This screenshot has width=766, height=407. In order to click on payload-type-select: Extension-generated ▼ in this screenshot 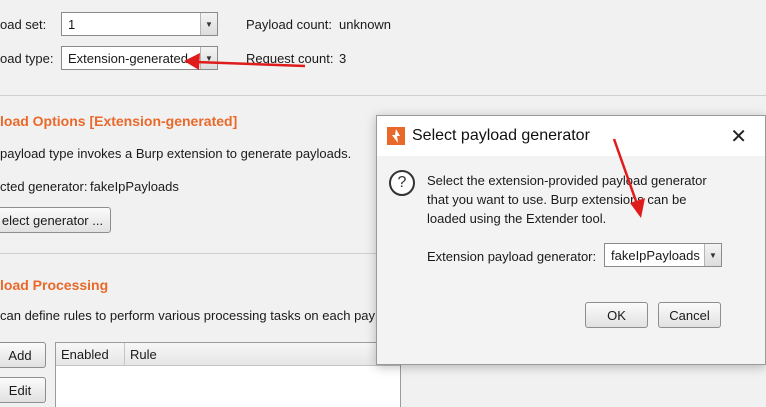, I will do `click(139, 58)`.